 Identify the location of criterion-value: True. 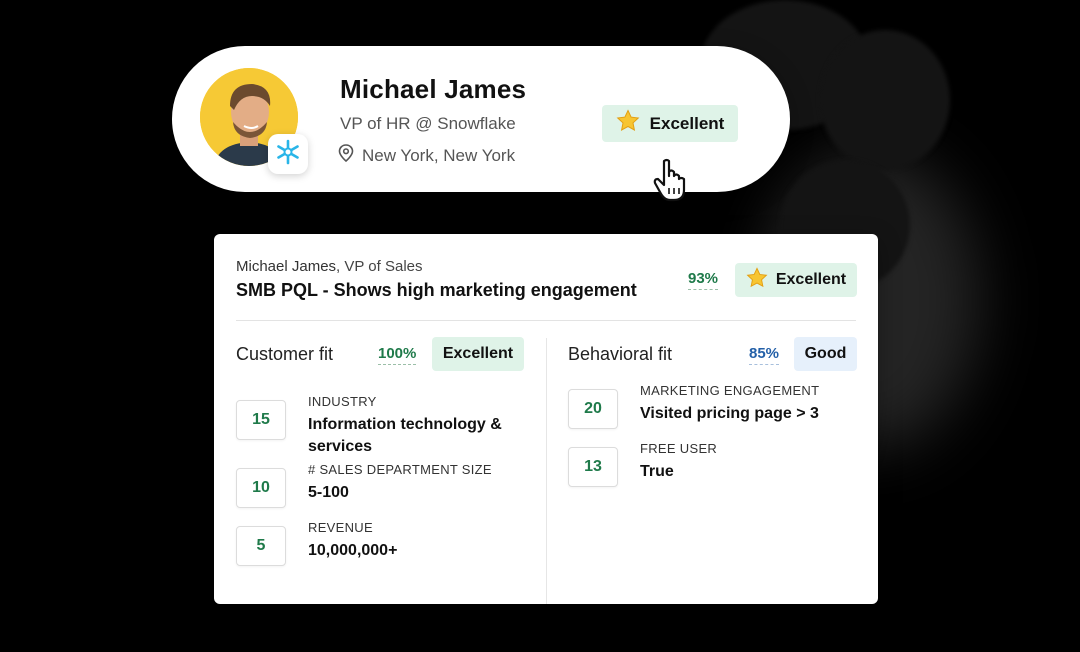
(657, 471).